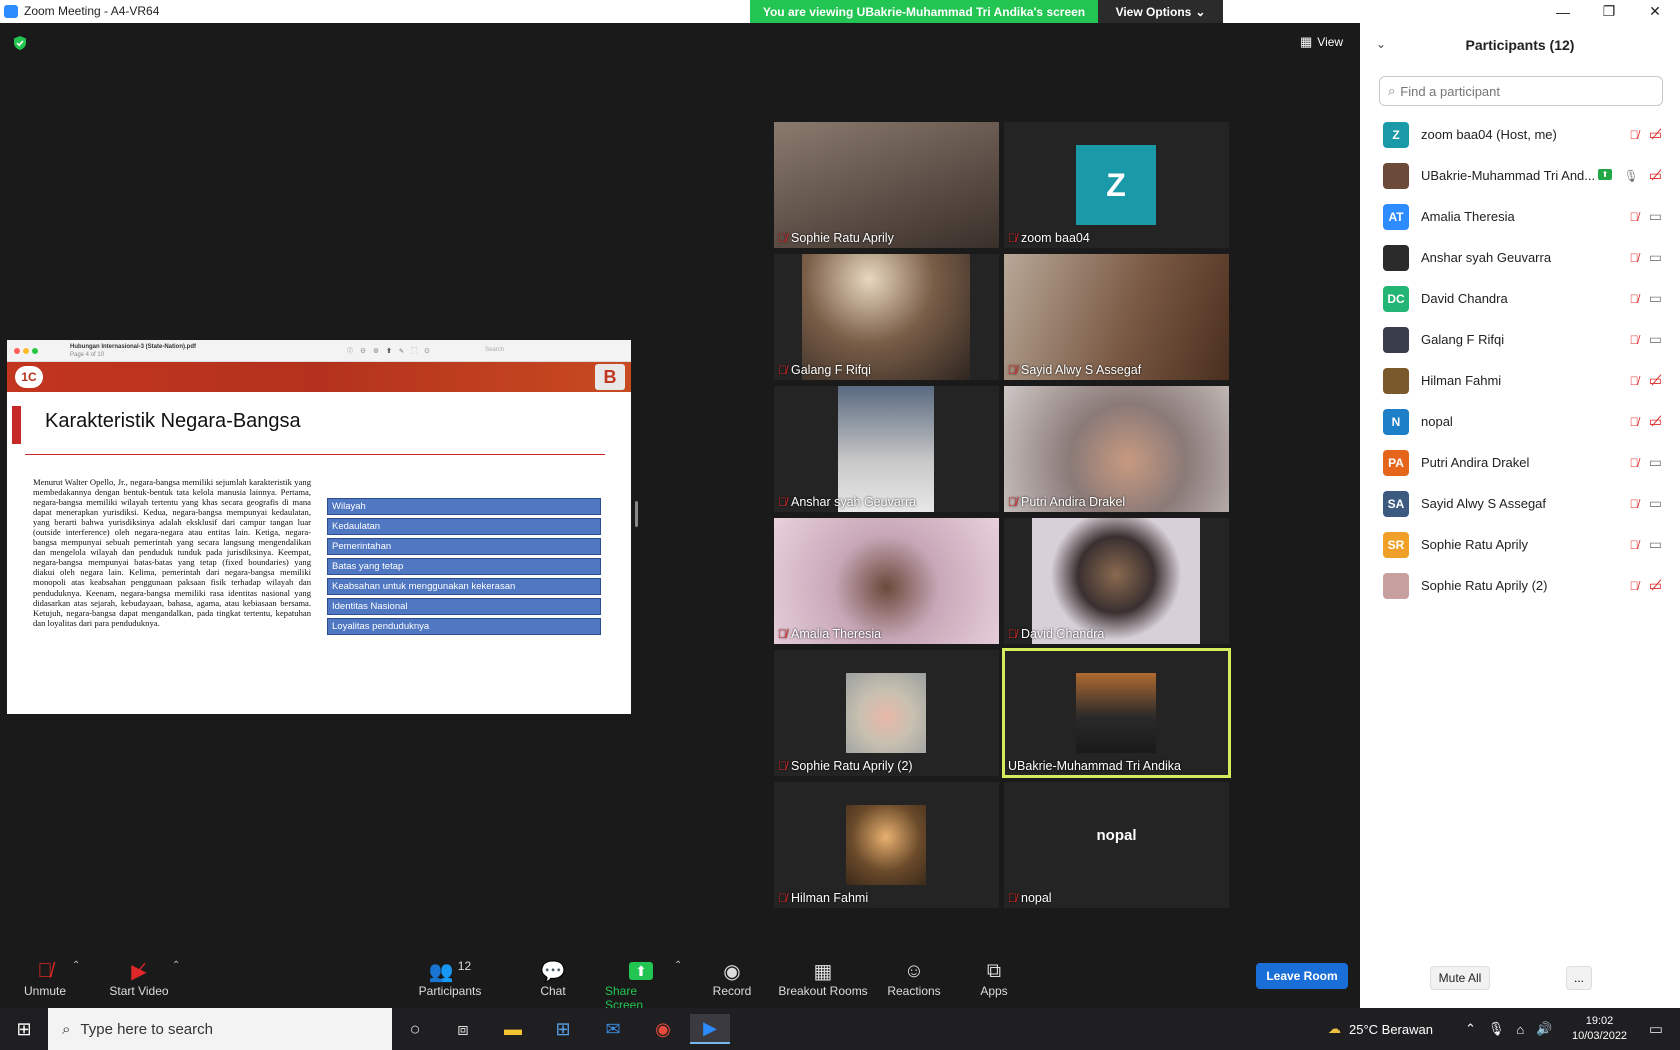  Describe the element at coordinates (1116, 581) in the screenshot. I see `video-tile: 🎙̸ David Chandra` at that location.